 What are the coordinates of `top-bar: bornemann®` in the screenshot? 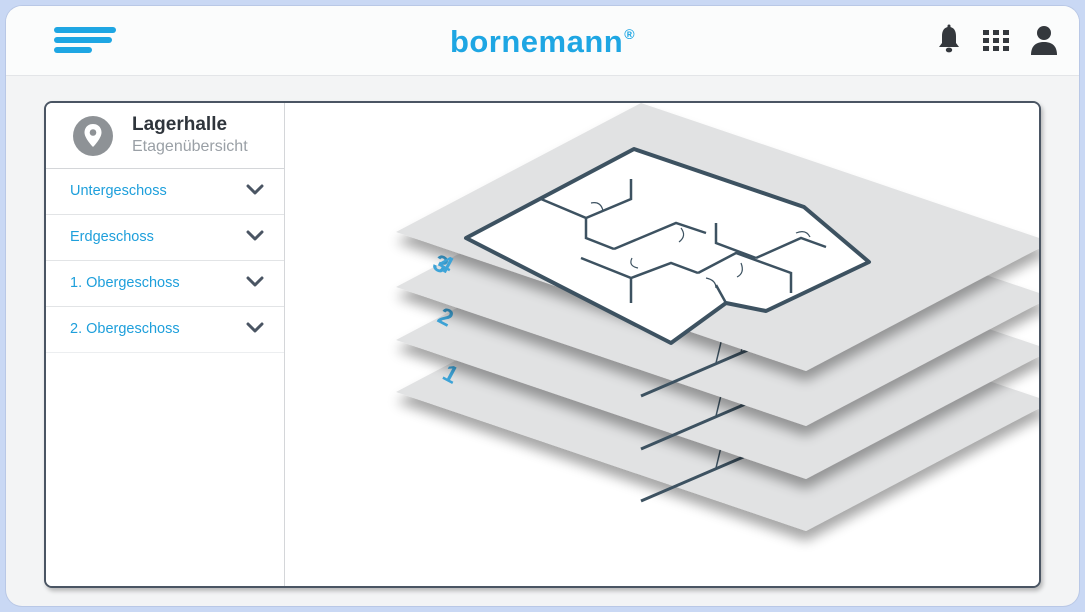 It's located at (542, 41).